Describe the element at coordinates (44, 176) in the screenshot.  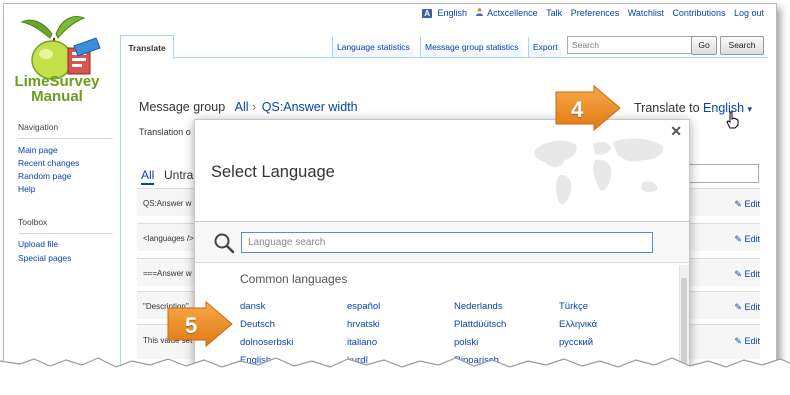
I see `sidebar-link-random-page: Random page` at that location.